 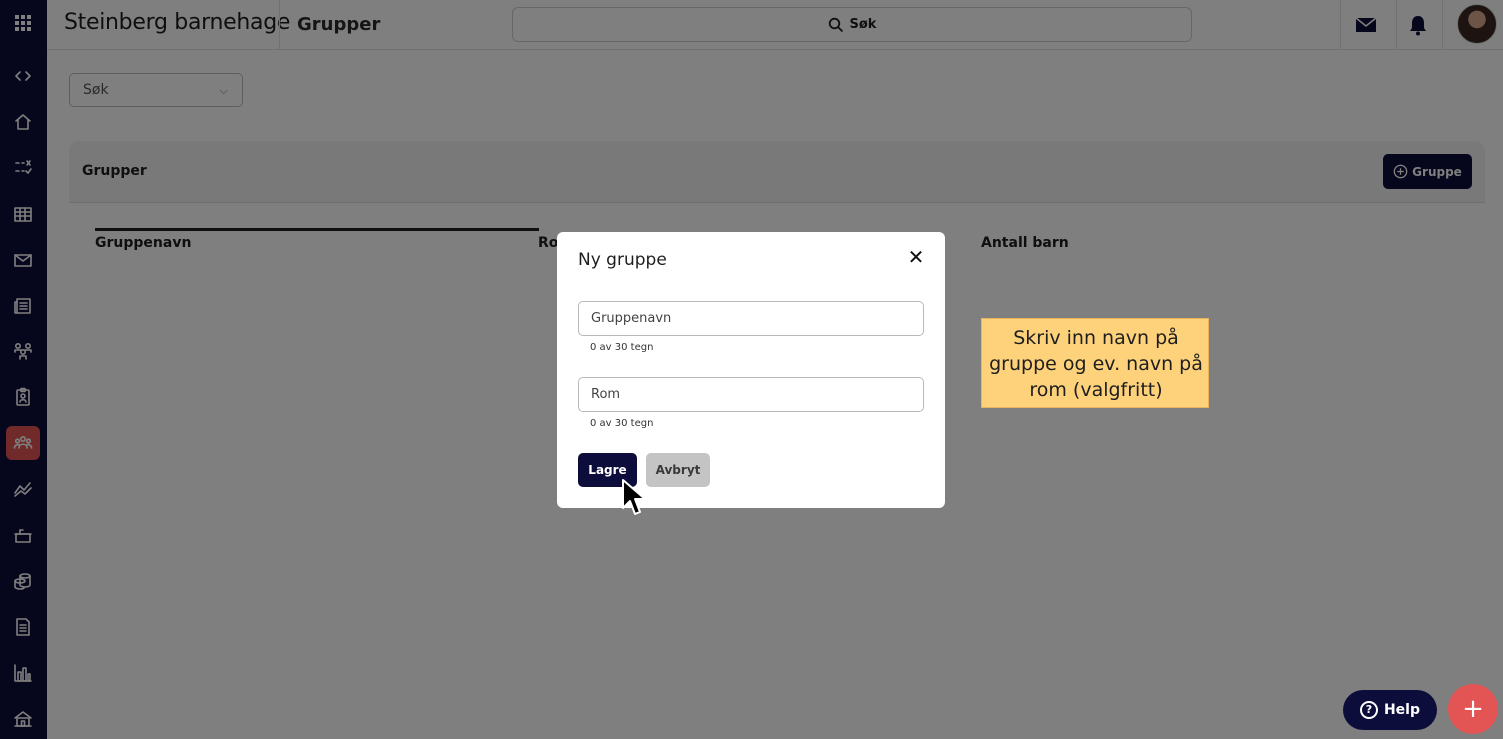 I want to click on add-fab-button: +, so click(x=1473, y=709).